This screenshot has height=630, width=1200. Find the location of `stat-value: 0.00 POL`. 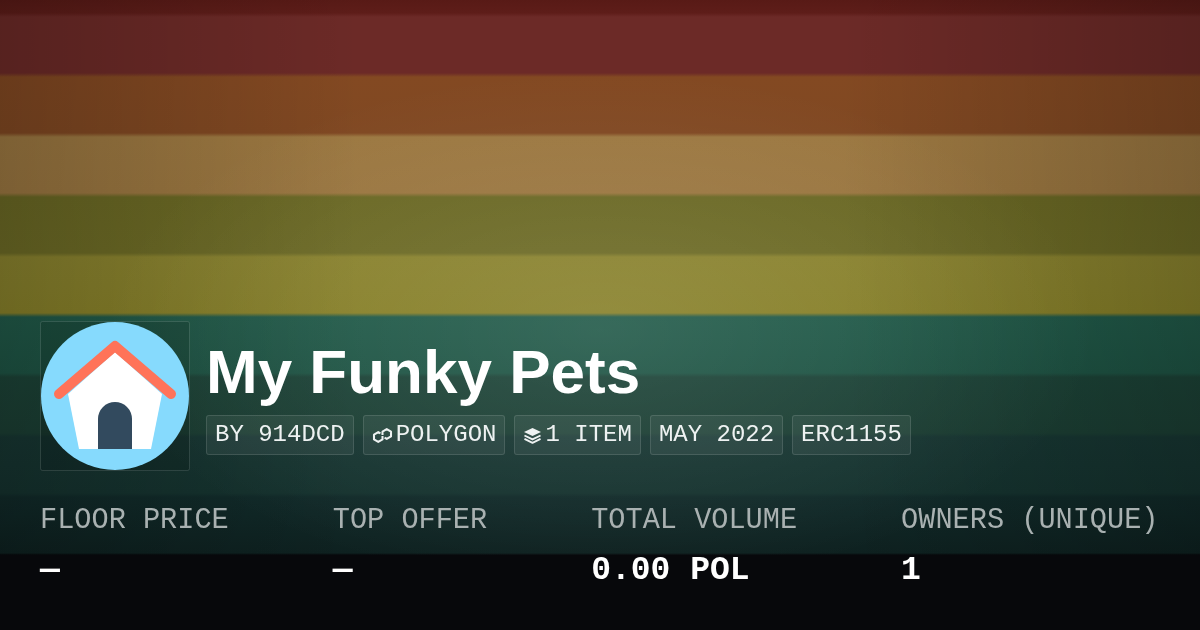

stat-value: 0.00 POL is located at coordinates (670, 571).